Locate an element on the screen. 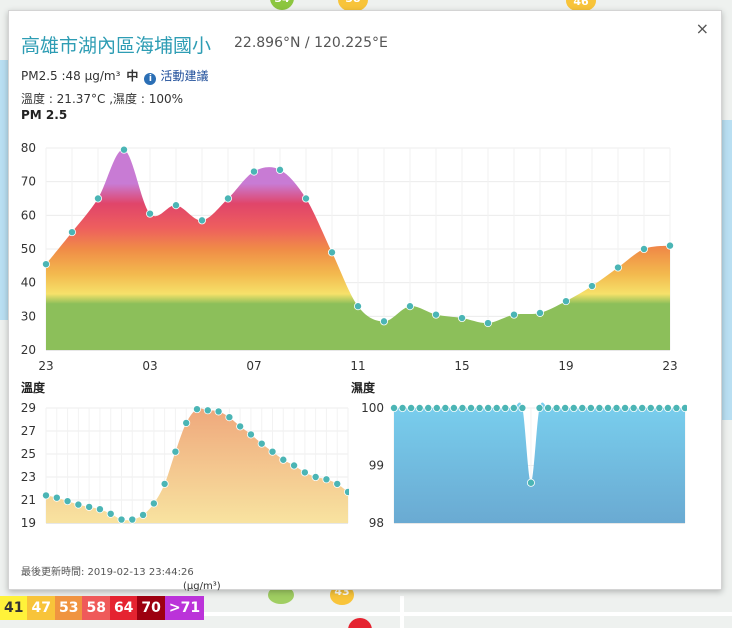 This screenshot has height=628, width=732. info-icon: i is located at coordinates (150, 79).